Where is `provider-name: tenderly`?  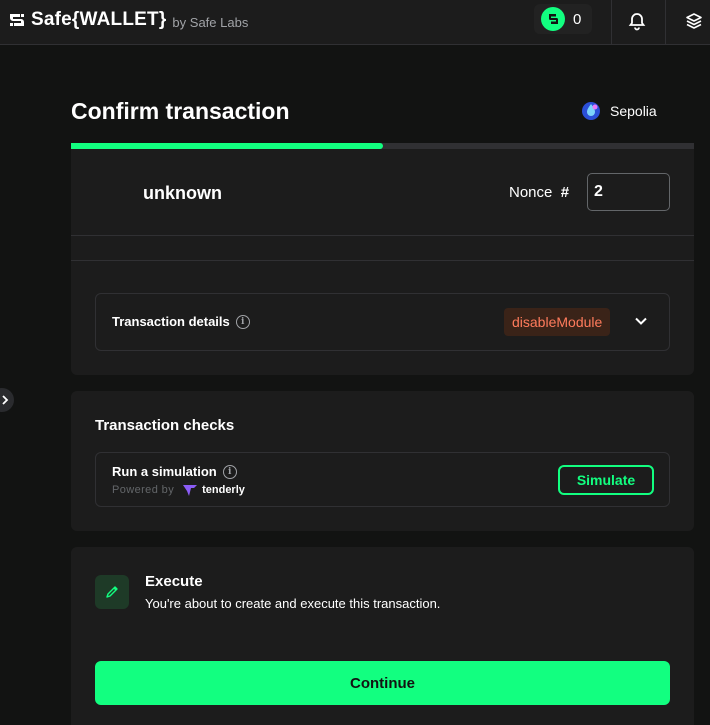 provider-name: tenderly is located at coordinates (223, 490).